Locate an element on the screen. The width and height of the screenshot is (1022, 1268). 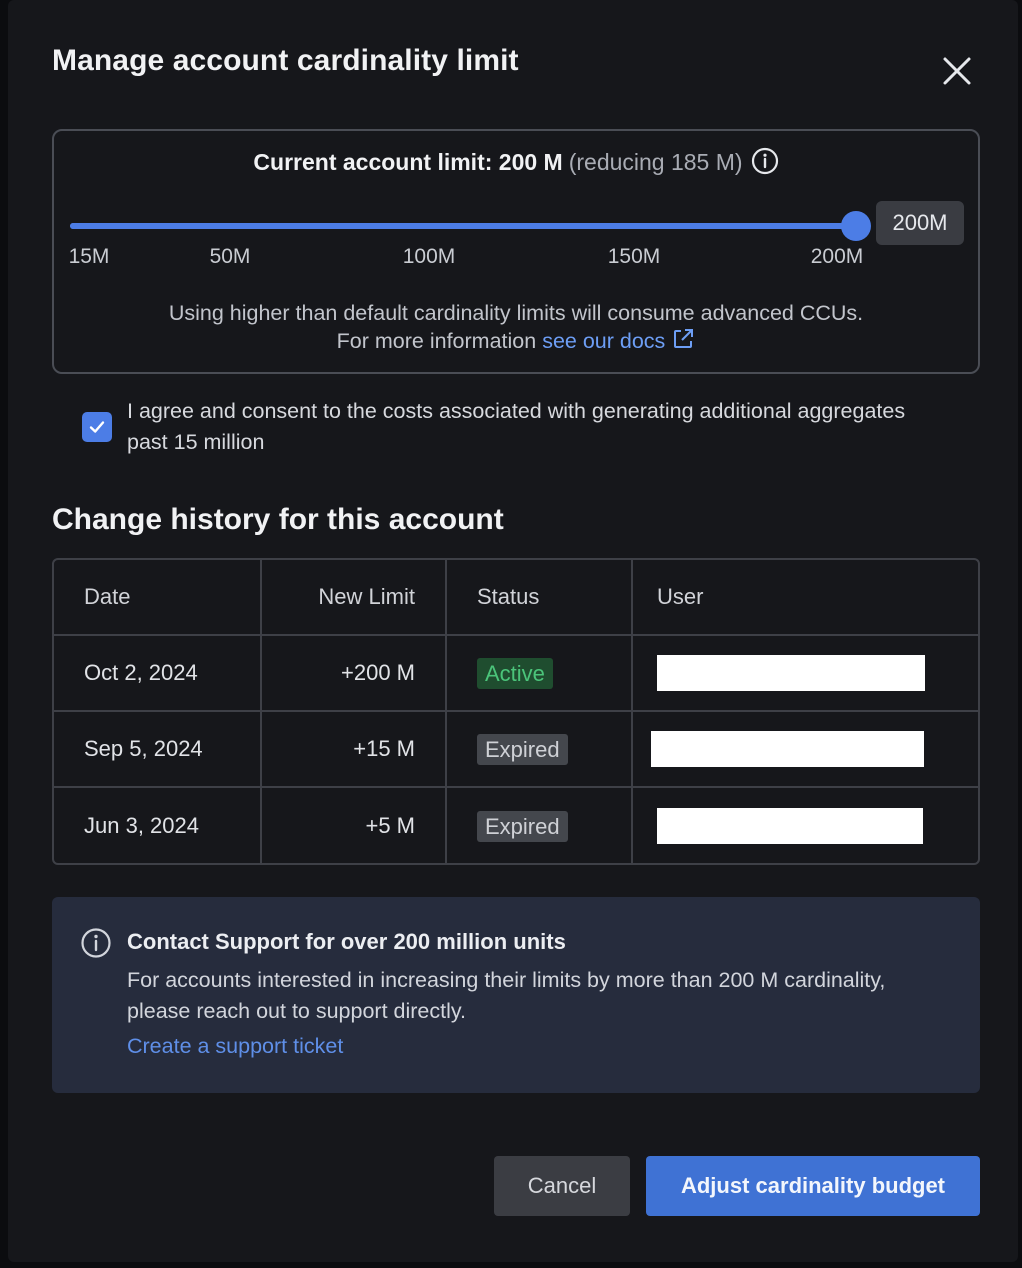
row-date: Sep 5, 2024 is located at coordinates (158, 749).